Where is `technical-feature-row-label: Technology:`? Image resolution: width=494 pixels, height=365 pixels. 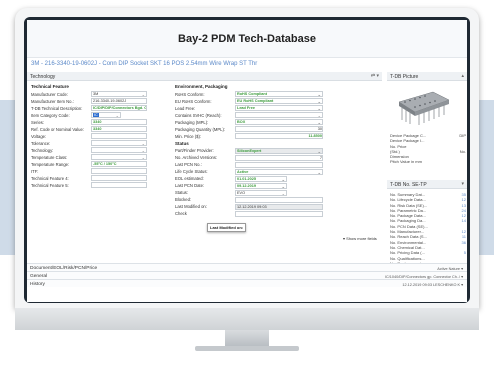 technical-feature-row-label: Technology: is located at coordinates (42, 150).